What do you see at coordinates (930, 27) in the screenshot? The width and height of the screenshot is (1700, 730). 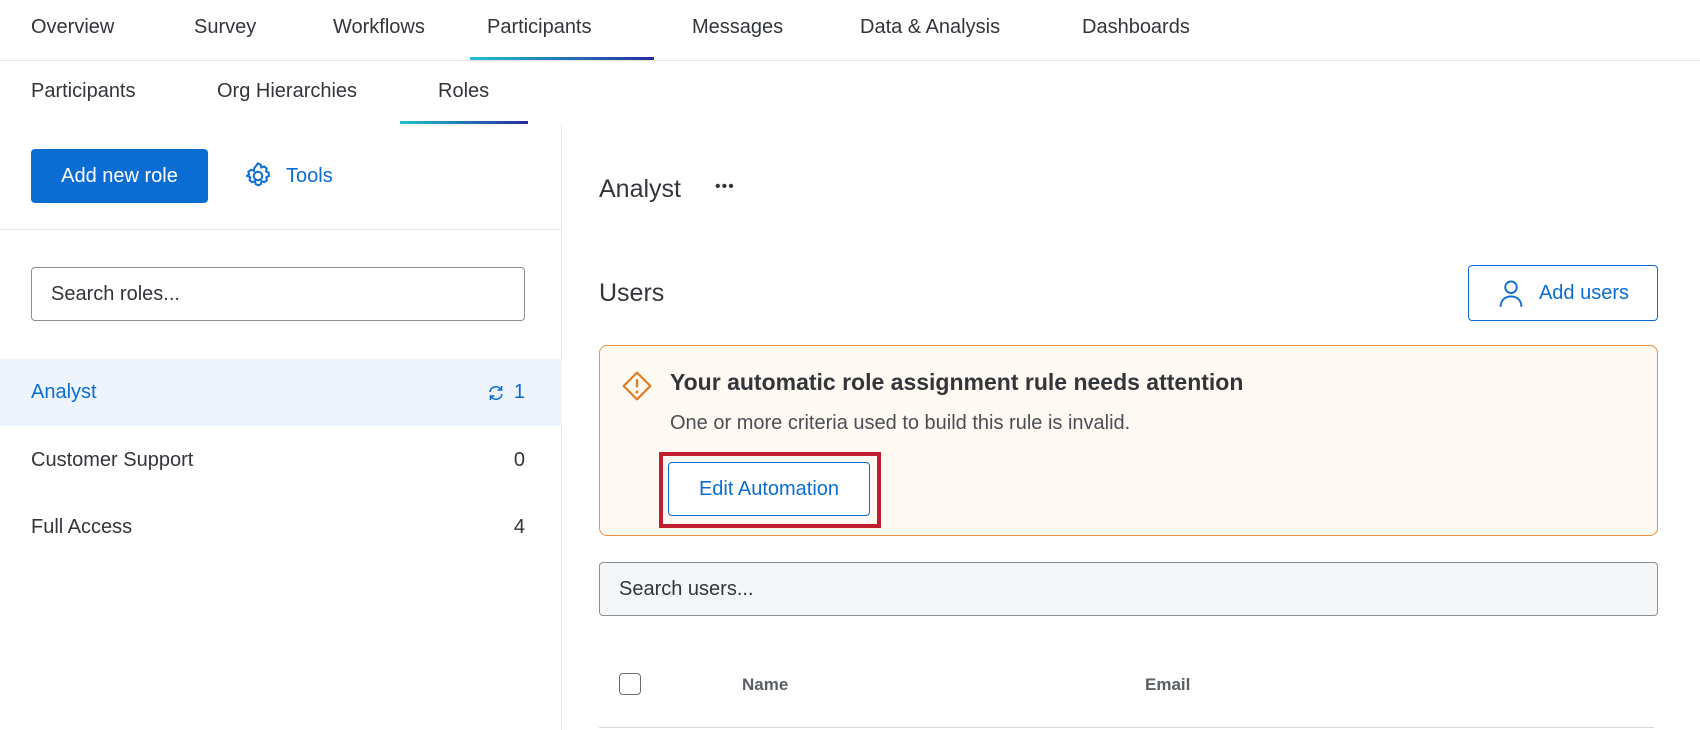 I see `tab-data-analysis: Data & Analysis` at bounding box center [930, 27].